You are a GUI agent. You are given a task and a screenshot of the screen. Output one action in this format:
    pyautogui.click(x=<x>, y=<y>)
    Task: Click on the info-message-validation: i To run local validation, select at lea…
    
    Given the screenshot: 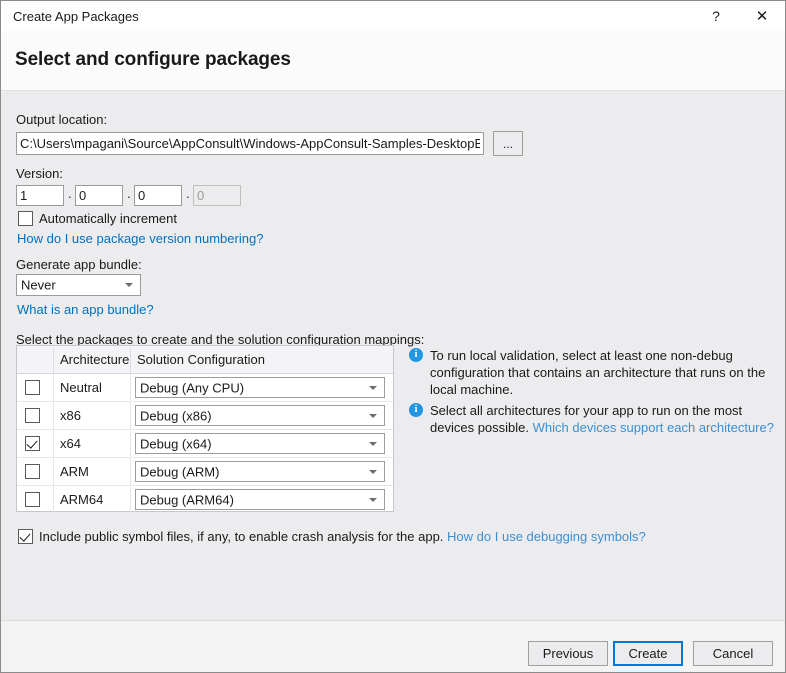 What is the action you would take?
    pyautogui.click(x=593, y=372)
    